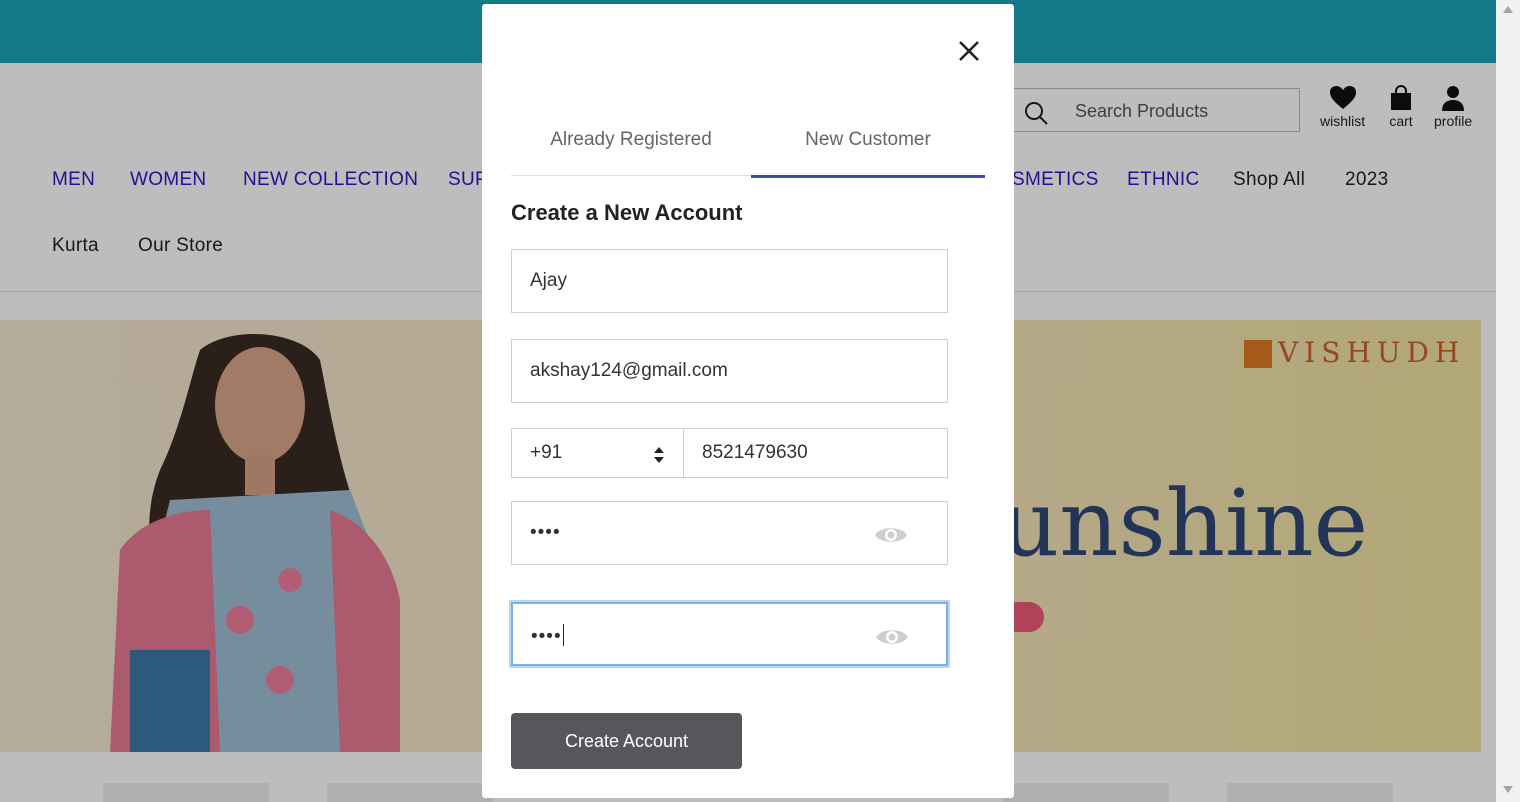  What do you see at coordinates (1508, 9) in the screenshot?
I see `scroll-up-arrow-icon` at bounding box center [1508, 9].